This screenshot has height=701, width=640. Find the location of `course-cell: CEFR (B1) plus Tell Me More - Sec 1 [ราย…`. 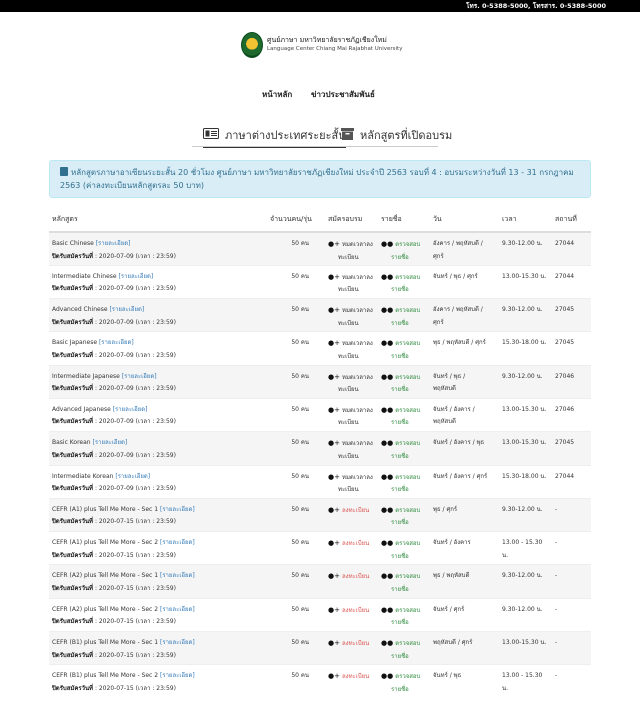

course-cell: CEFR (B1) plus Tell Me More - Sec 1 [ราย… is located at coordinates (158, 648).